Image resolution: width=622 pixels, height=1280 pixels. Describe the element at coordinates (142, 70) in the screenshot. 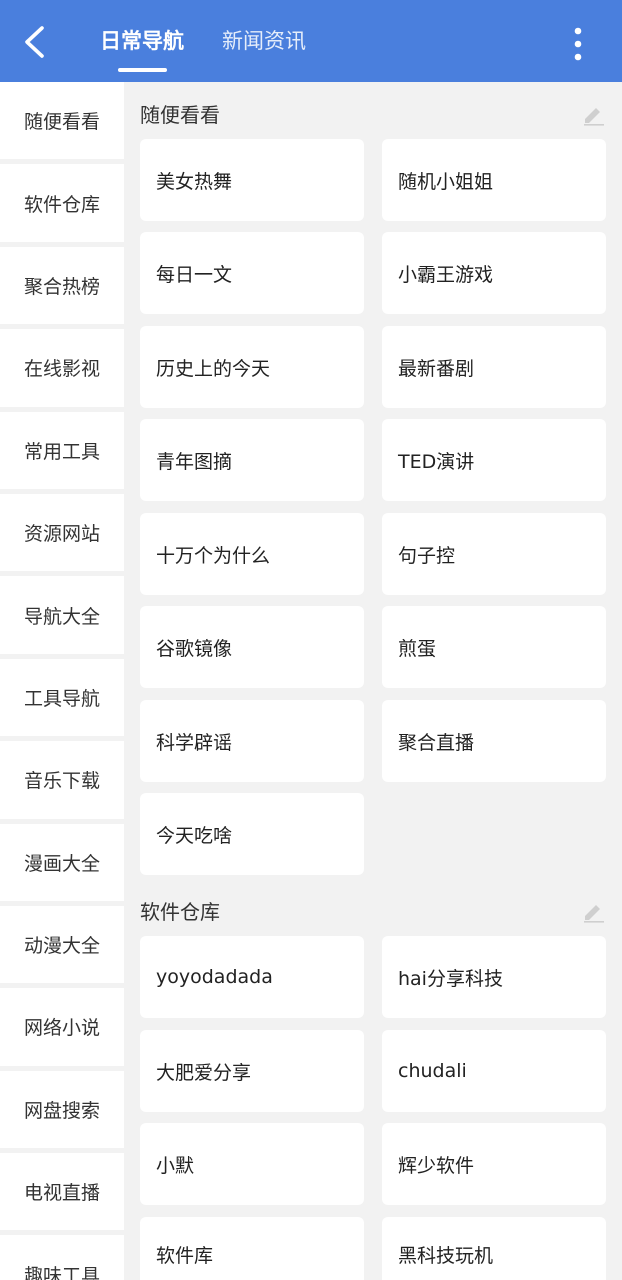

I see `tab-indicator` at that location.